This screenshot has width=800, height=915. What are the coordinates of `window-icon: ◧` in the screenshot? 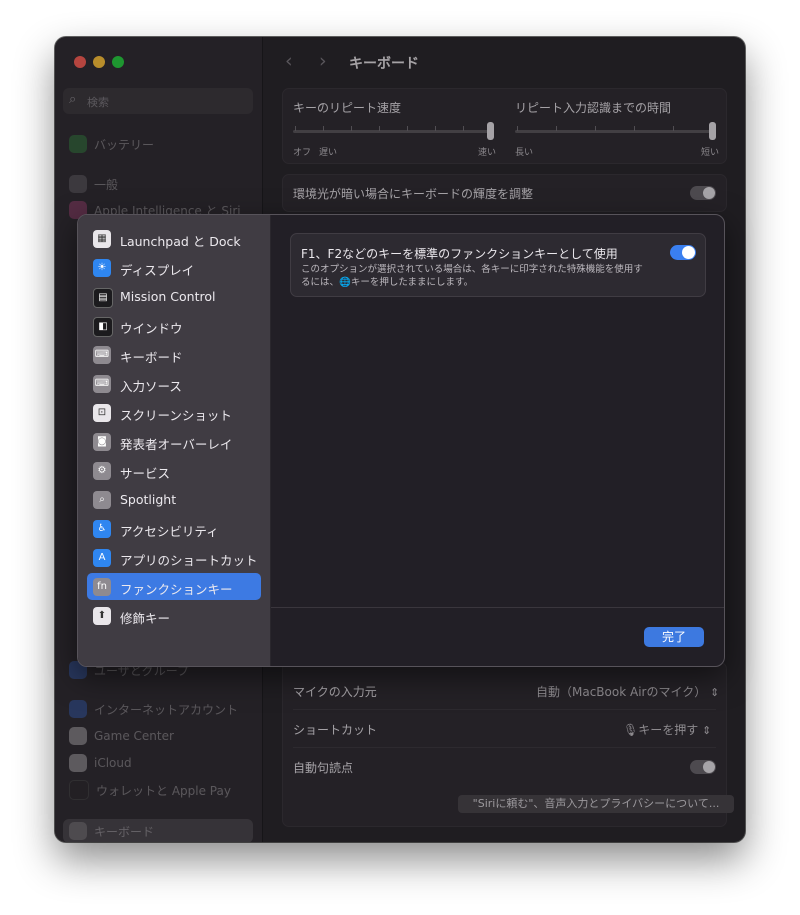 It's located at (103, 327).